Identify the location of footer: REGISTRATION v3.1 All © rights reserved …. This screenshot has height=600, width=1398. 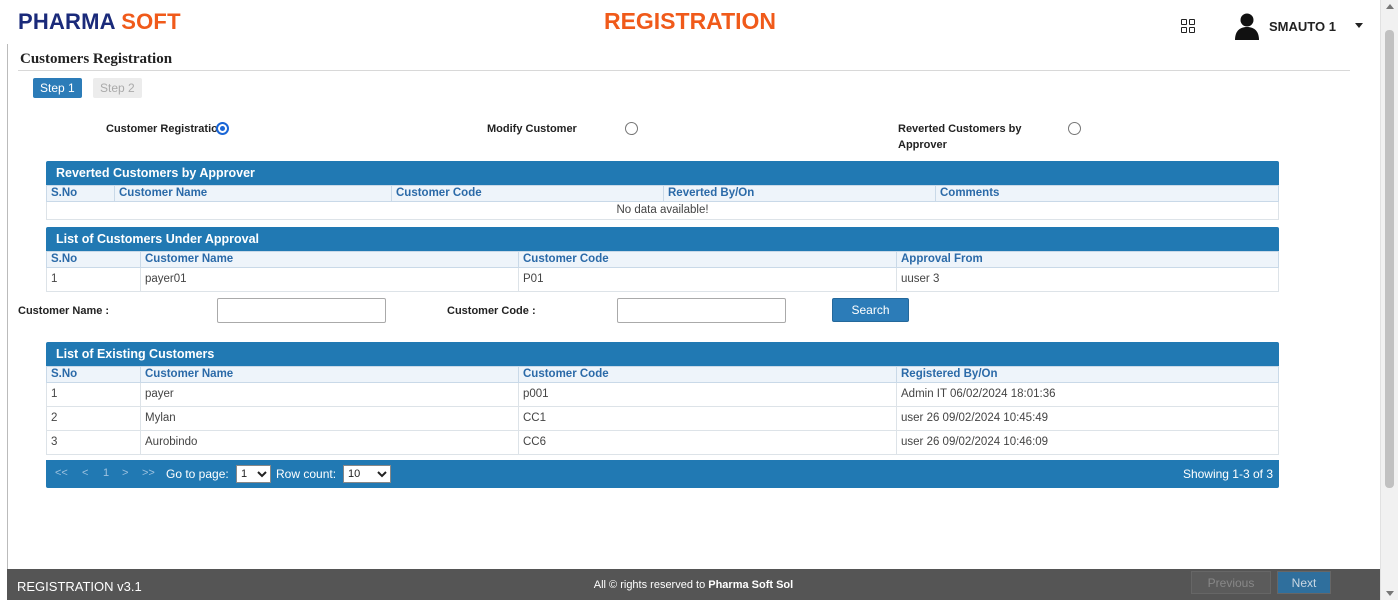
(693, 584).